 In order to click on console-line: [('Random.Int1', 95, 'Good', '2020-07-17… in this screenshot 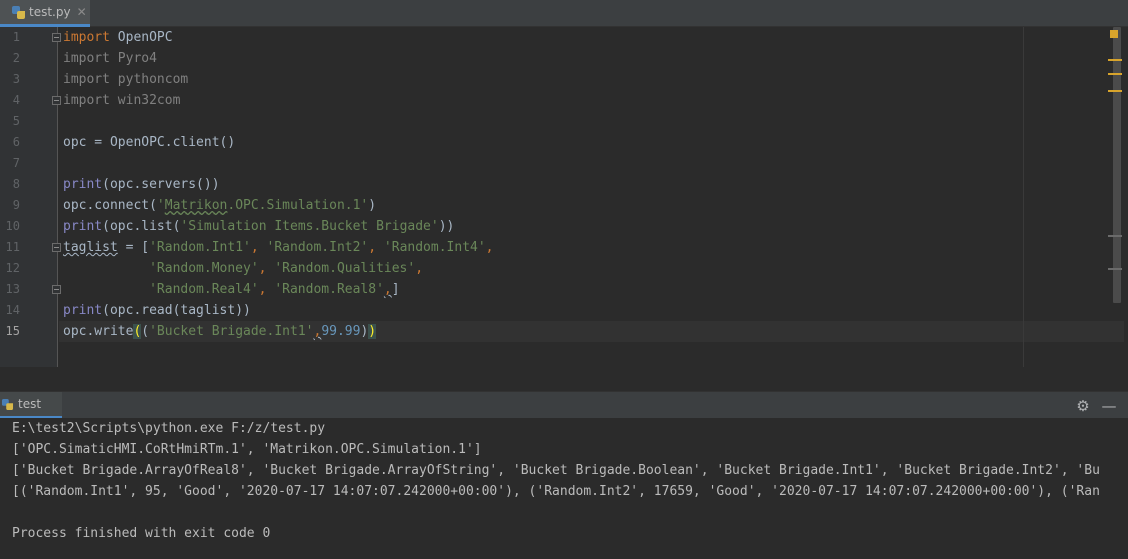, I will do `click(556, 491)`.